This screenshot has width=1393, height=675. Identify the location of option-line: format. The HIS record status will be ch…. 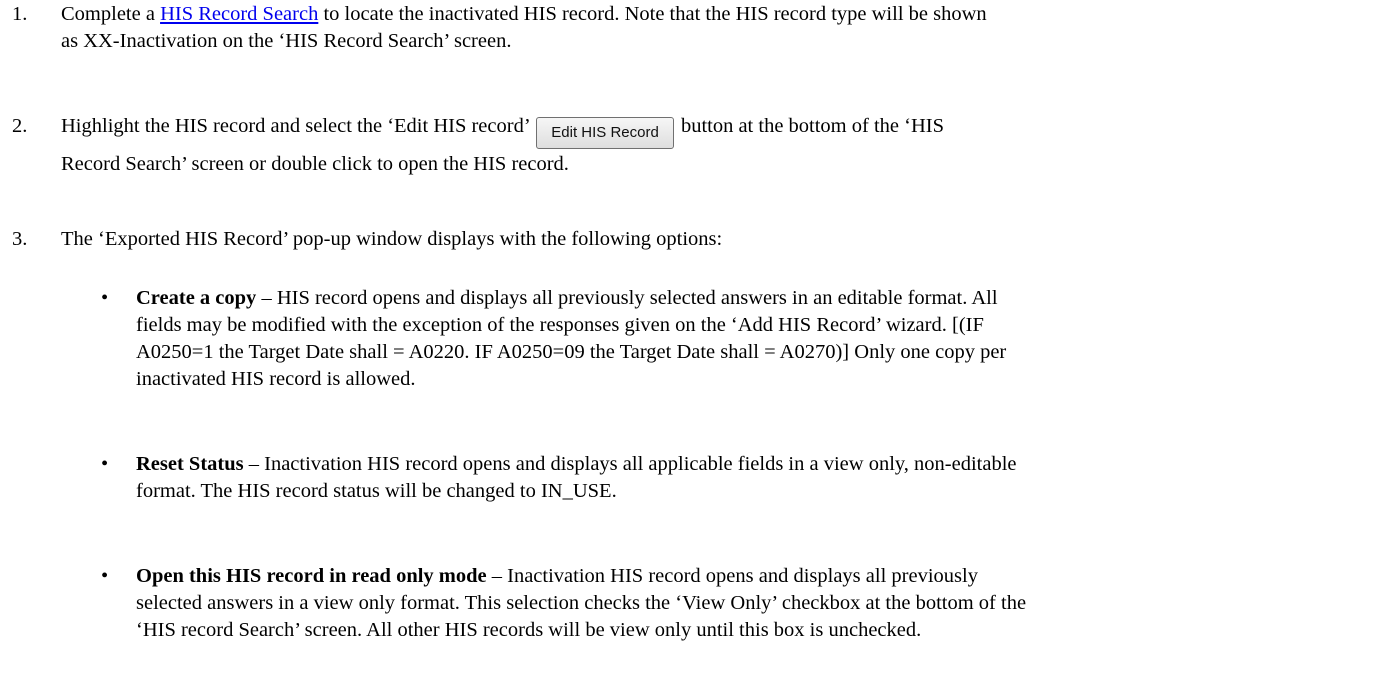
(376, 491).